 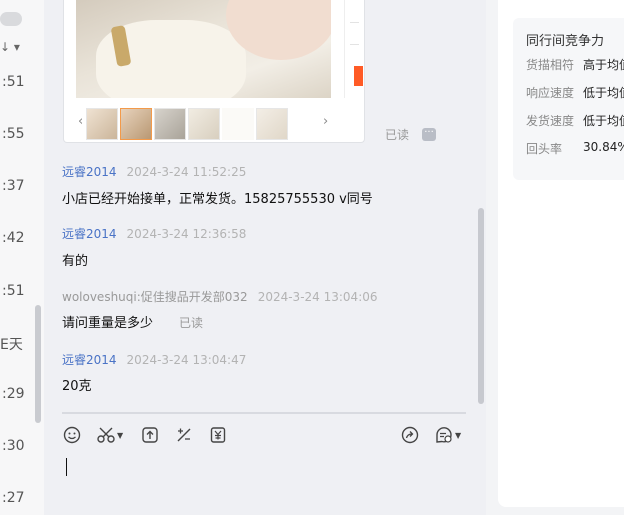 What do you see at coordinates (13, 498) in the screenshot?
I see `conversation-time: :27` at bounding box center [13, 498].